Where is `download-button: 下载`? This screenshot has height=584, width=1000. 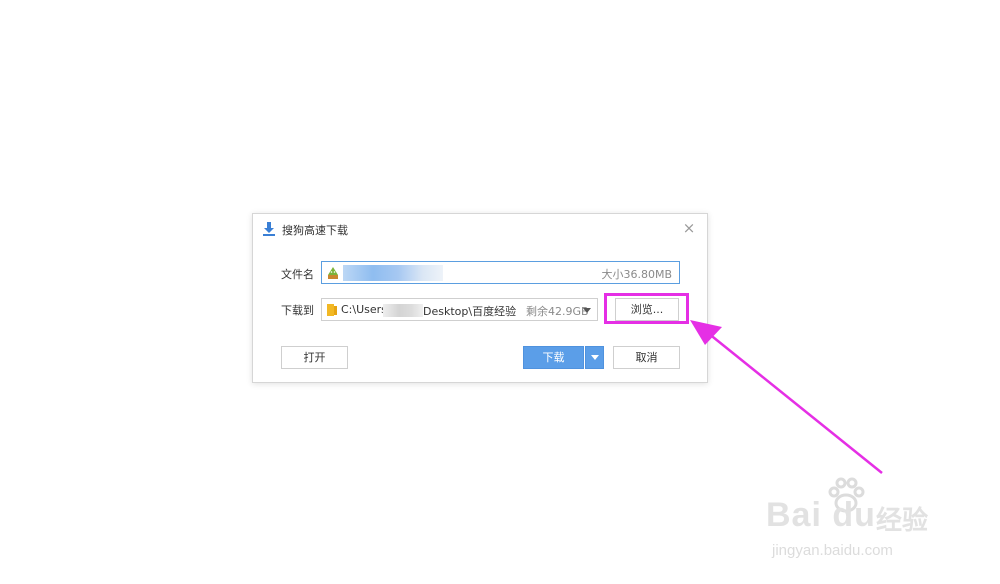 download-button: 下载 is located at coordinates (553, 357).